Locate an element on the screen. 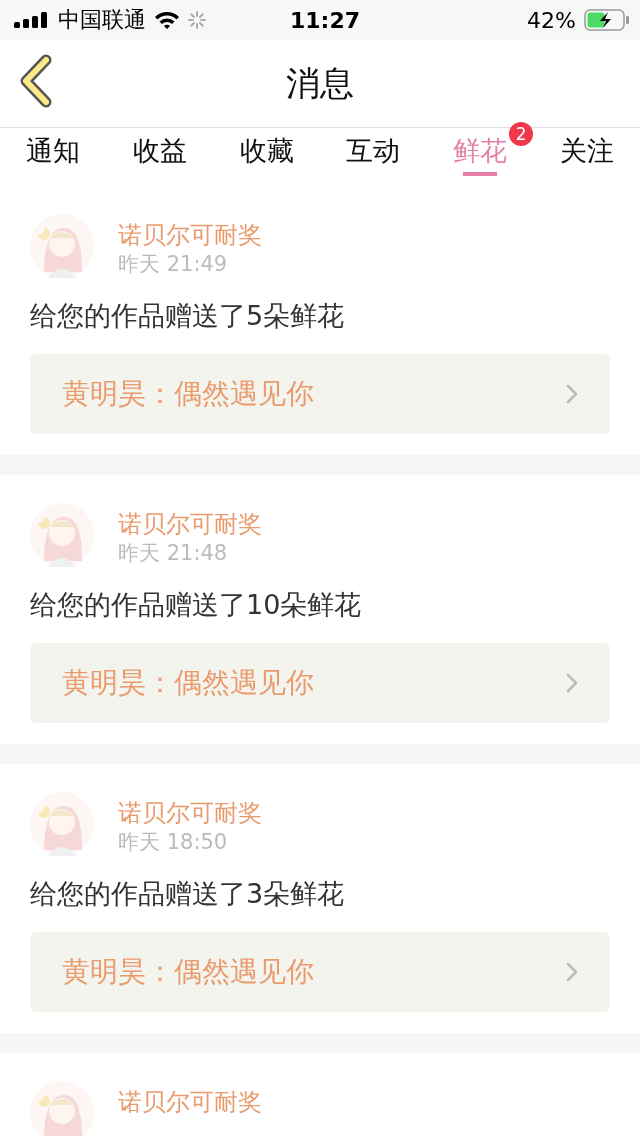  tab: 收藏 is located at coordinates (266, 158).